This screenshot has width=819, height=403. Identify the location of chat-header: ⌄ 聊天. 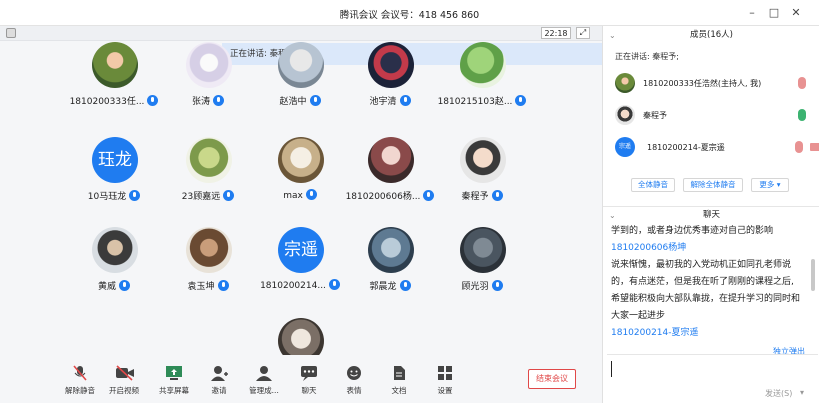
(711, 214).